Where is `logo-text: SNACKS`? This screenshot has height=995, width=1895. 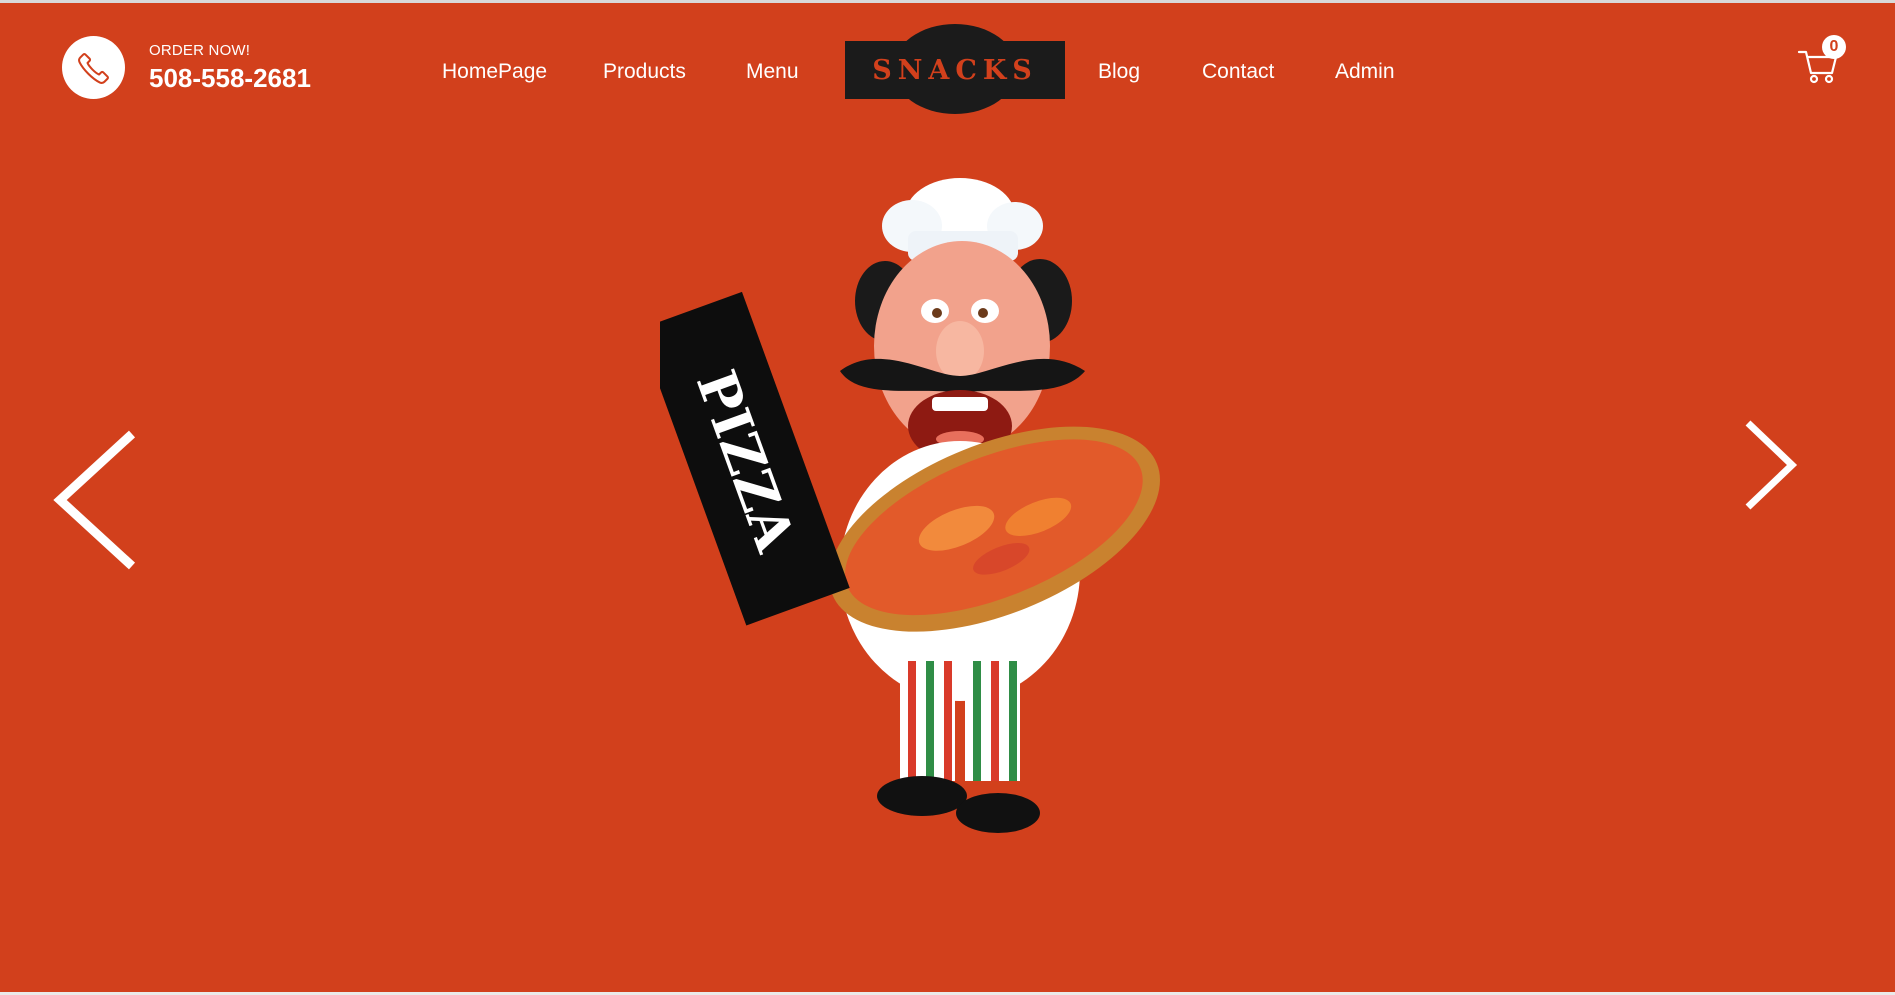
logo-text: SNACKS is located at coordinates (955, 70).